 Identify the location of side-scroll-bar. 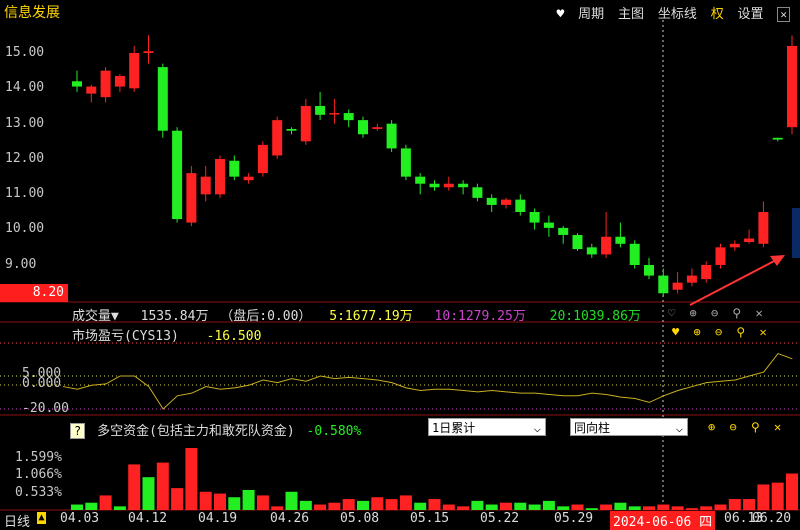
(796, 233).